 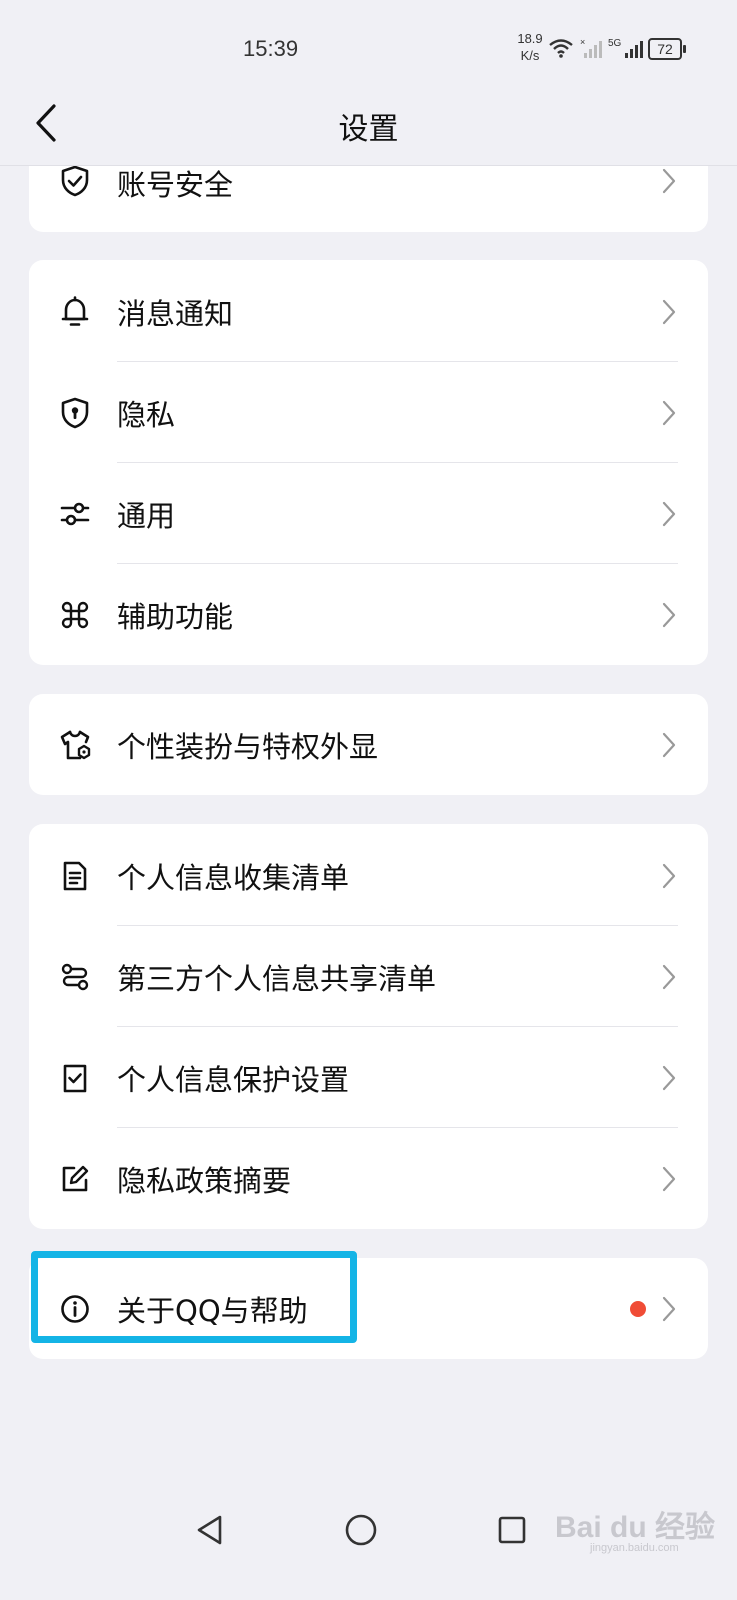 I want to click on nav-header: 设置, so click(x=368, y=133).